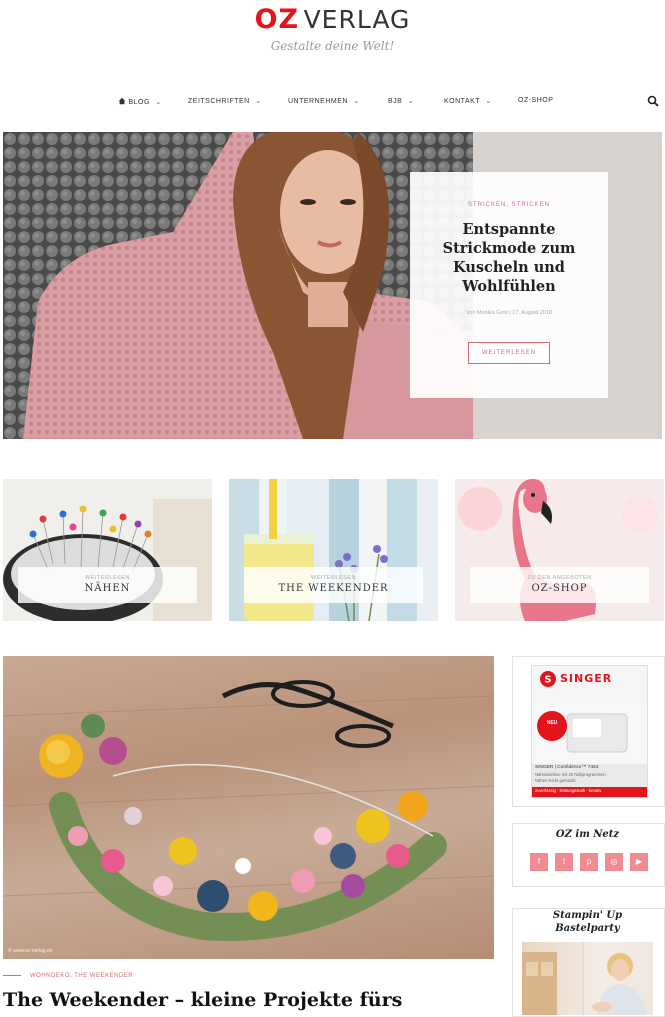 The image size is (665, 1017). I want to click on tile-title: OZ-SHOP, so click(559, 588).